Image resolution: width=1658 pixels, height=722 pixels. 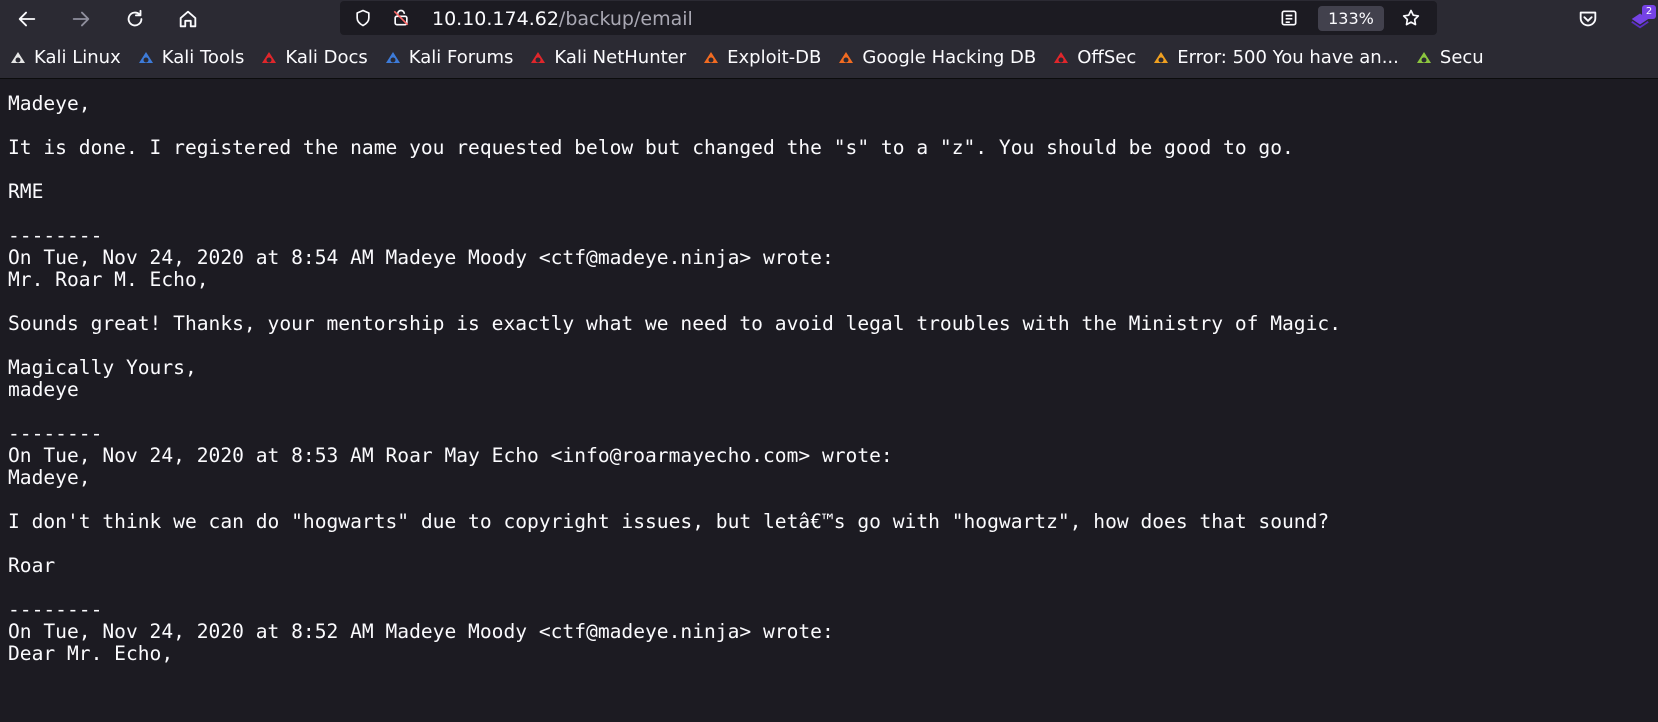 I want to click on bookmark-label: Kali Linux, so click(x=77, y=57).